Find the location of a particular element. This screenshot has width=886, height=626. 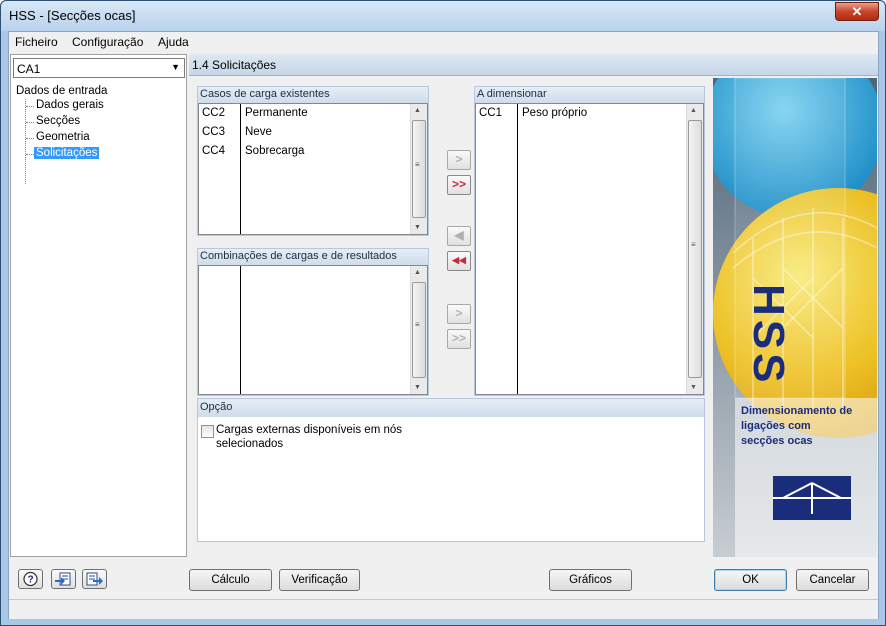

add-all-combo-button: >> is located at coordinates (459, 339).